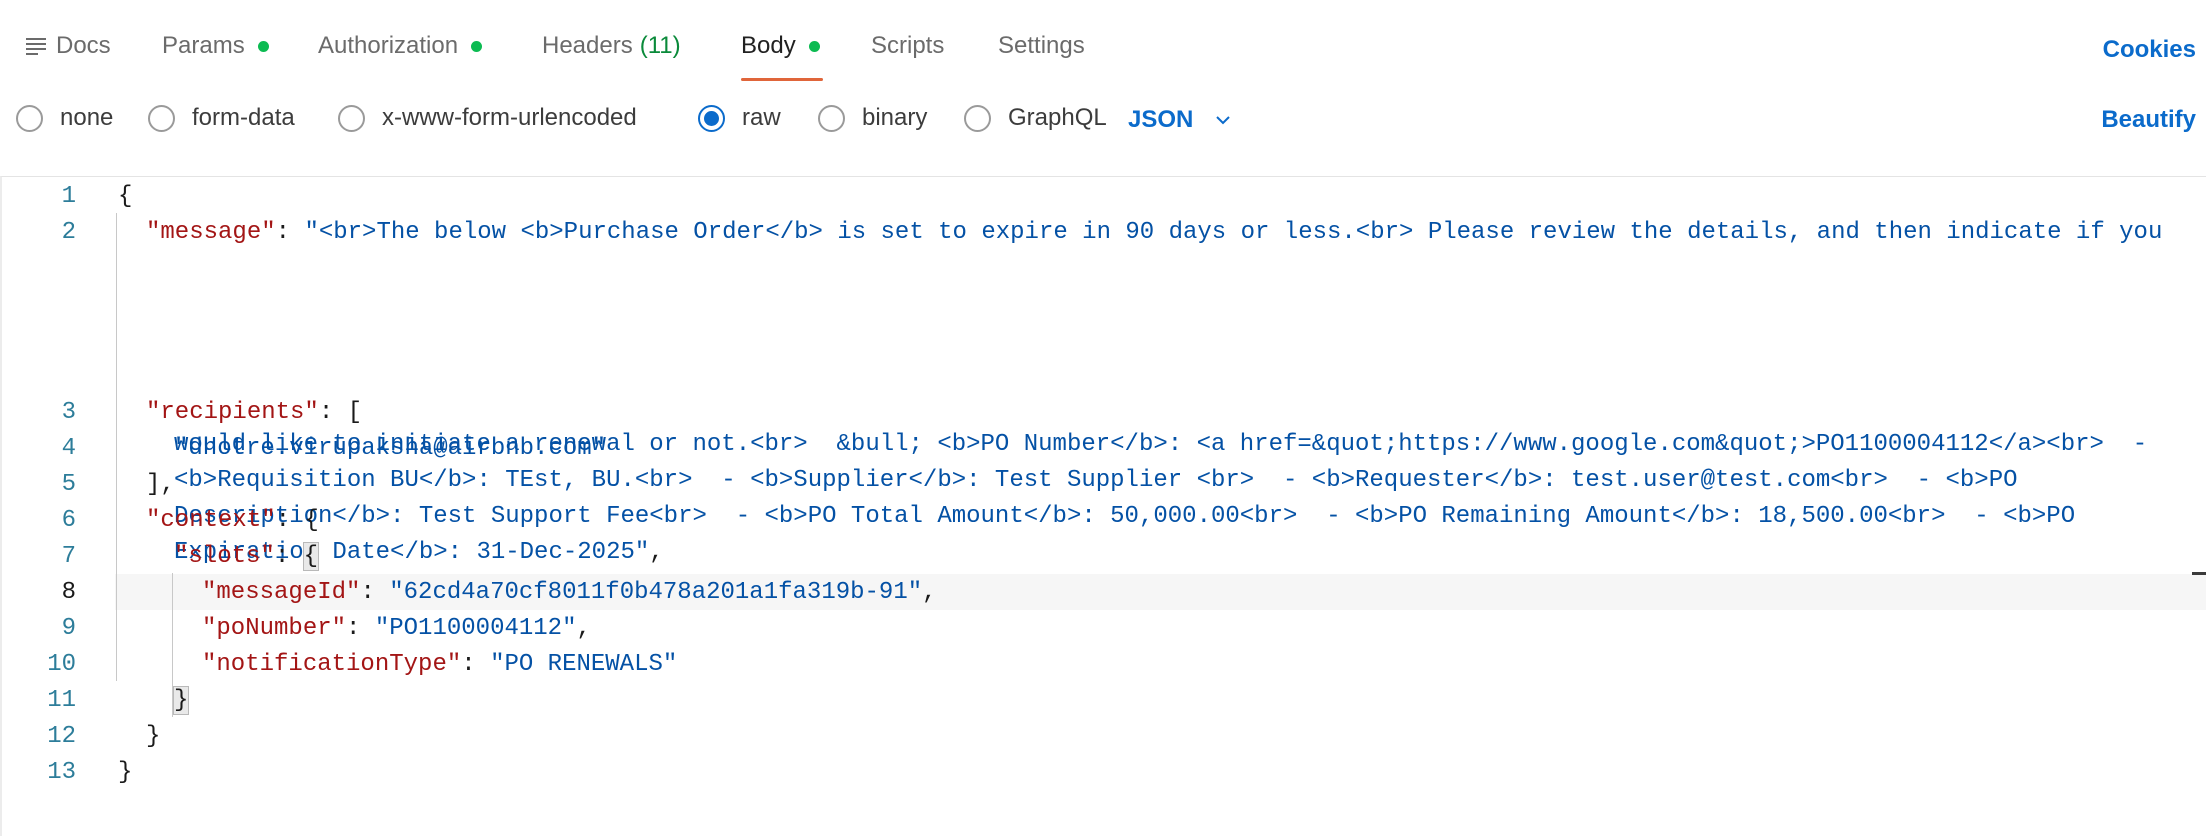  What do you see at coordinates (211, 232) in the screenshot?
I see `json-key: "message"` at bounding box center [211, 232].